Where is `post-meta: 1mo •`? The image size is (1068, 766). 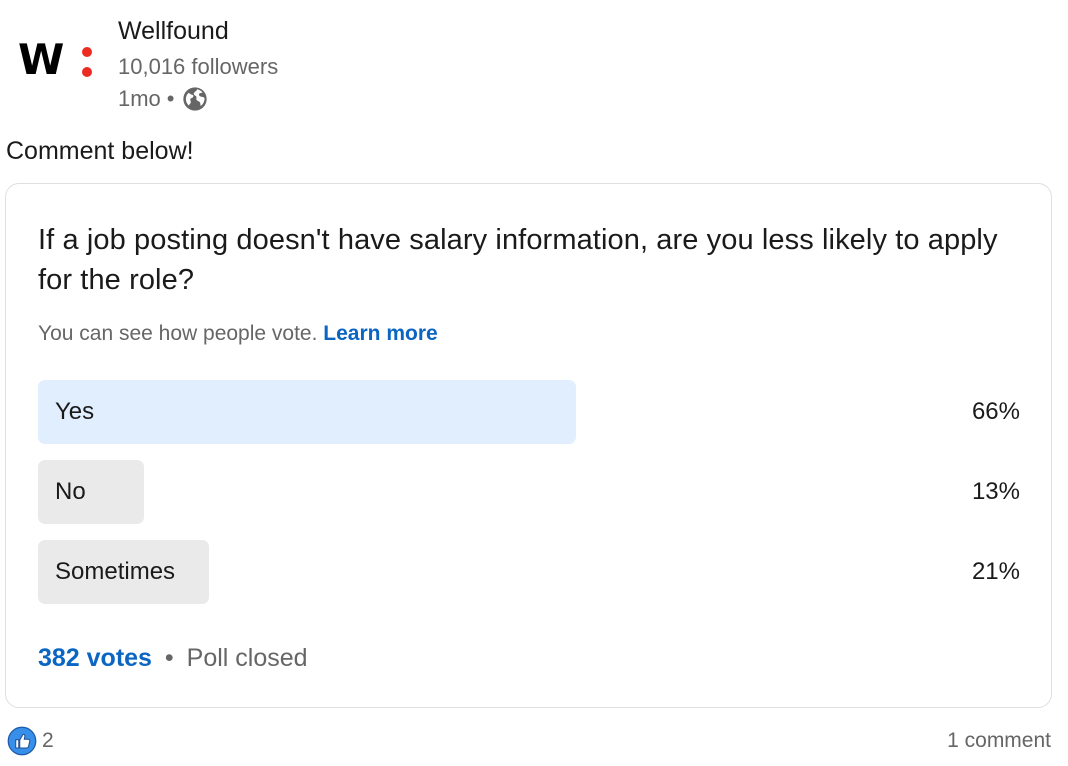 post-meta: 1mo • is located at coordinates (163, 99).